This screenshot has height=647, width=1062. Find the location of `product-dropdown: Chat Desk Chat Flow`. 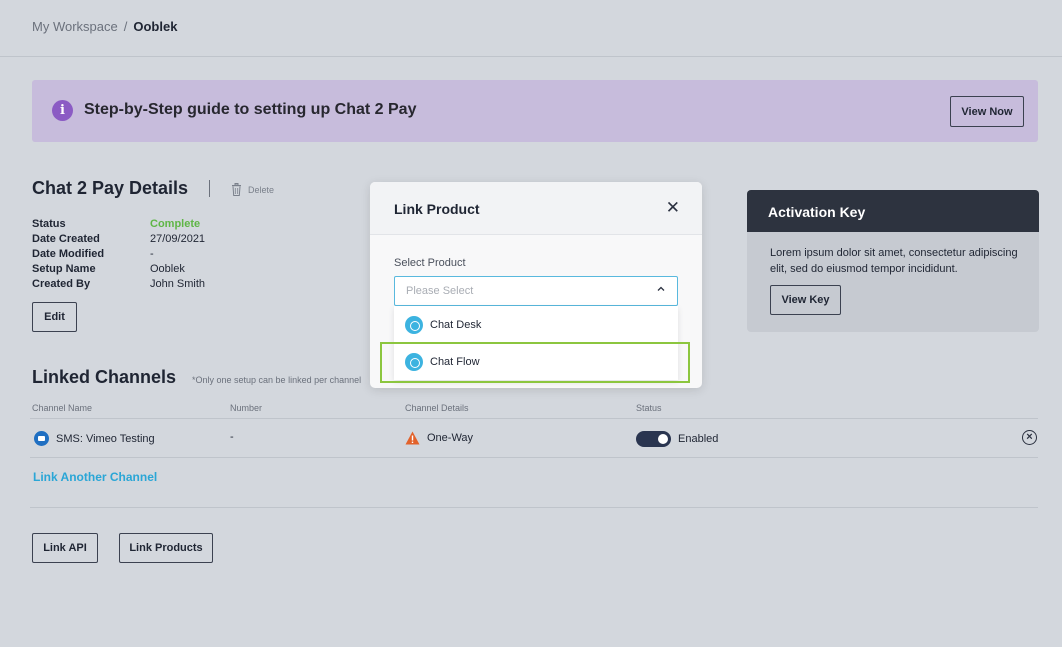

product-dropdown: Chat Desk Chat Flow is located at coordinates (536, 343).